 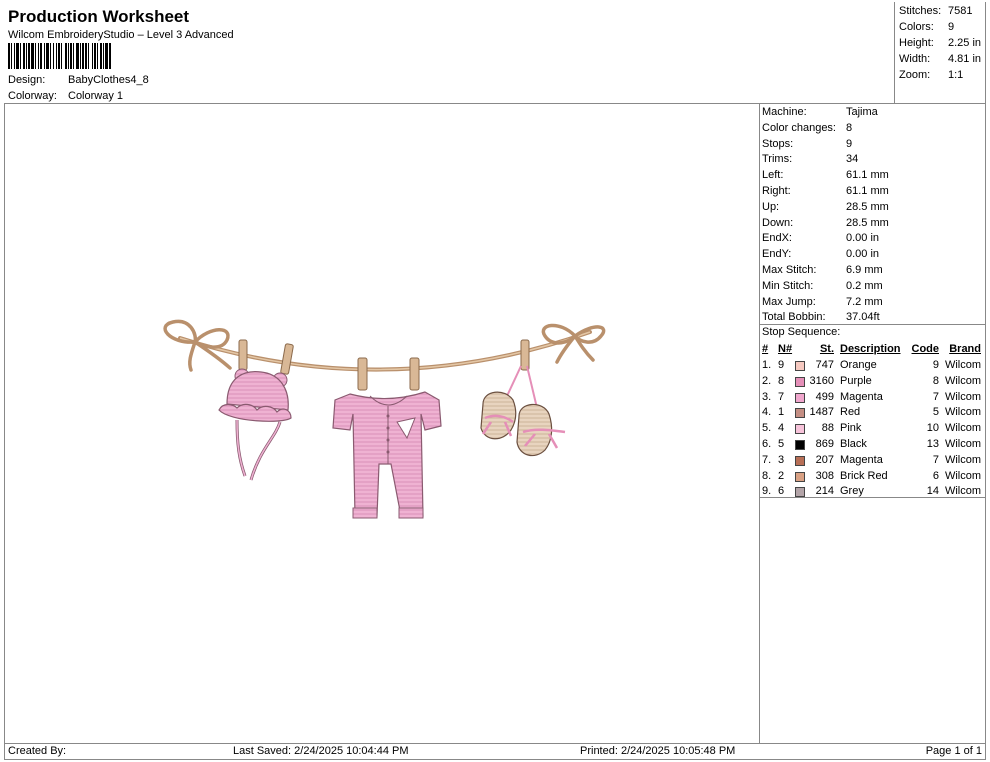 What do you see at coordinates (872, 461) in the screenshot?
I see `table-row: 7. 3 207 Magenta 7 Wilcom` at bounding box center [872, 461].